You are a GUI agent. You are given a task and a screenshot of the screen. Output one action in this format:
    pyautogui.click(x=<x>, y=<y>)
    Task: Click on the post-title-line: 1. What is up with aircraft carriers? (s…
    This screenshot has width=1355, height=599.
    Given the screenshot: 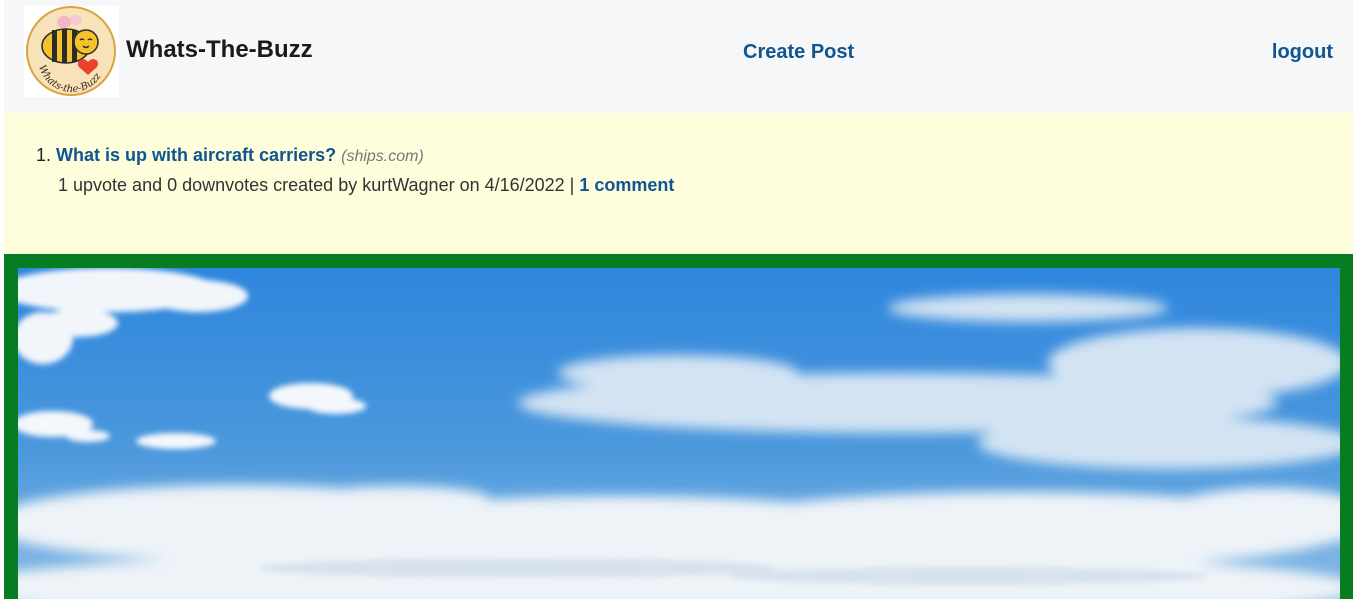 What is the action you would take?
    pyautogui.click(x=355, y=155)
    